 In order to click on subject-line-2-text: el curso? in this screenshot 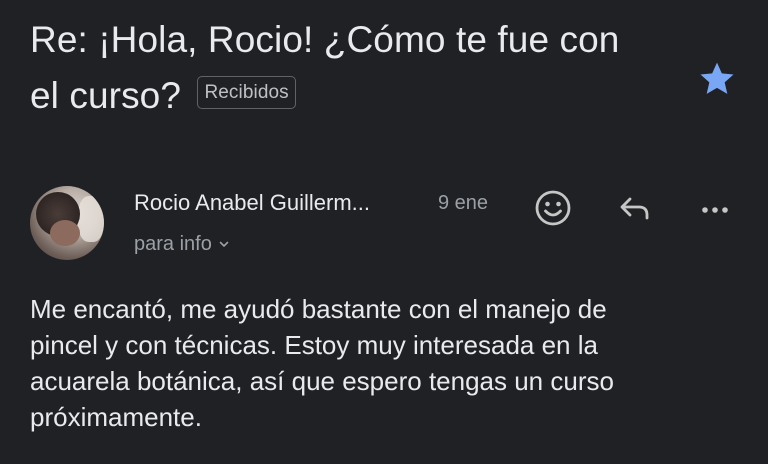, I will do `click(106, 95)`.